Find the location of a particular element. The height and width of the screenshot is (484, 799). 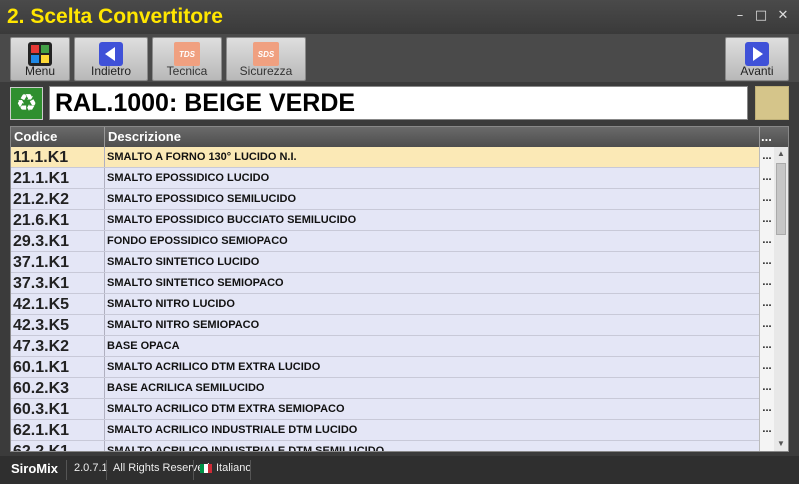

tds-button: TDS Tecnica is located at coordinates (187, 59).